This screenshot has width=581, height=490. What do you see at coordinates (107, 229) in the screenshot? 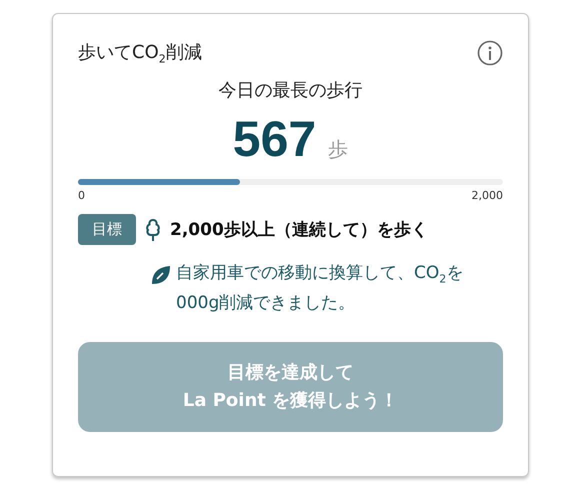
I see `goal-badge: 目標` at bounding box center [107, 229].